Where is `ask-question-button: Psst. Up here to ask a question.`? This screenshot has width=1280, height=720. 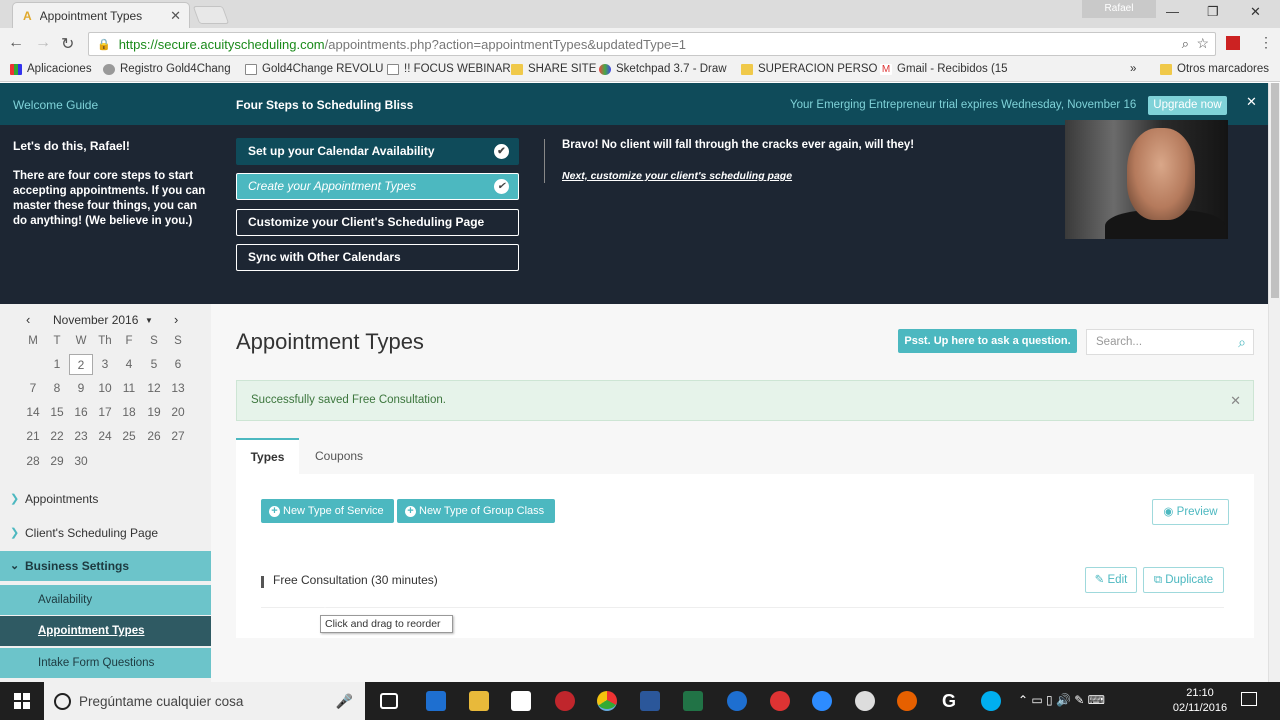
ask-question-button: Psst. Up here to ask a question. is located at coordinates (987, 341).